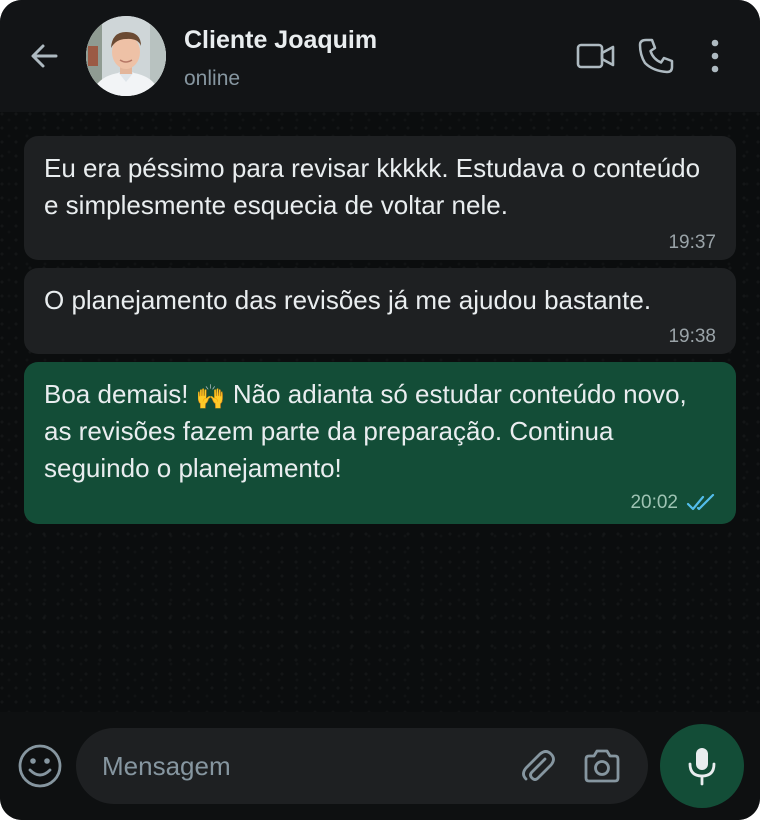 The height and width of the screenshot is (820, 760). I want to click on camera-button, so click(602, 766).